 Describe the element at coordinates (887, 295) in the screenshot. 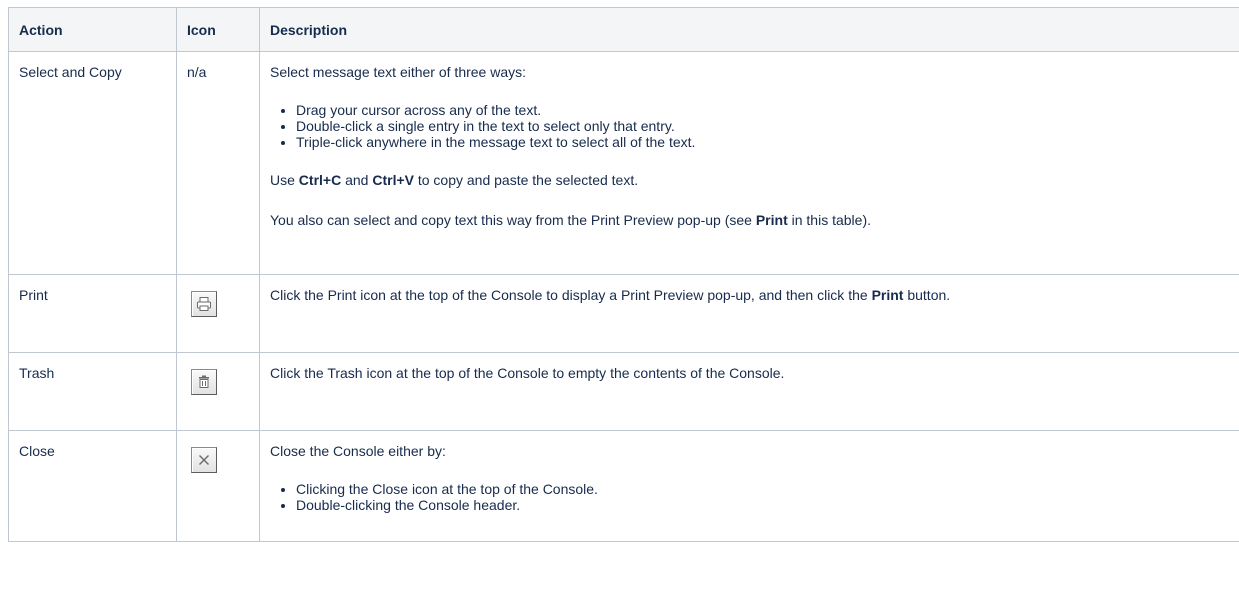

I see `print-button-reference: Print` at that location.